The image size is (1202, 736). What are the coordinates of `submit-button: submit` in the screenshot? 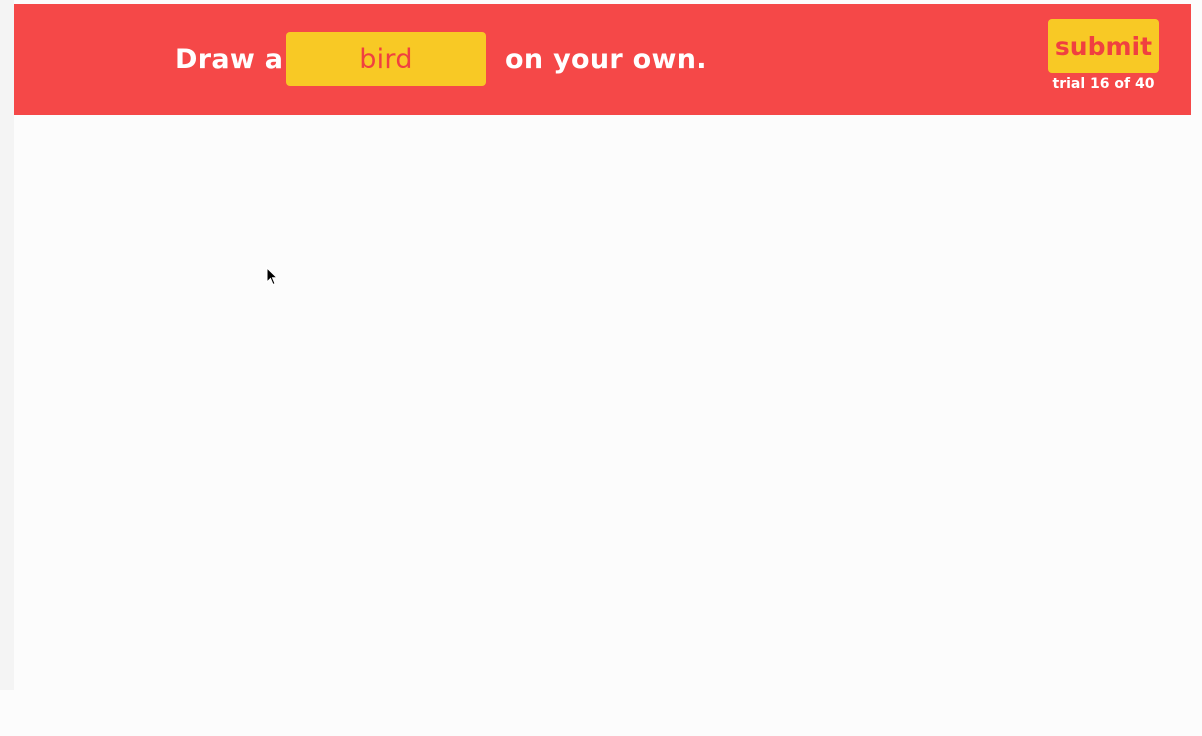 It's located at (1103, 46).